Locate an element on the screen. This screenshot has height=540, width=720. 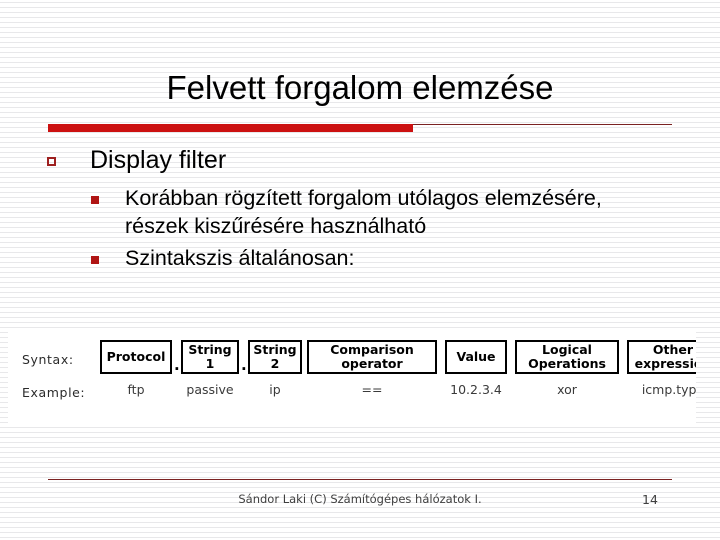
title-divider is located at coordinates (360, 127).